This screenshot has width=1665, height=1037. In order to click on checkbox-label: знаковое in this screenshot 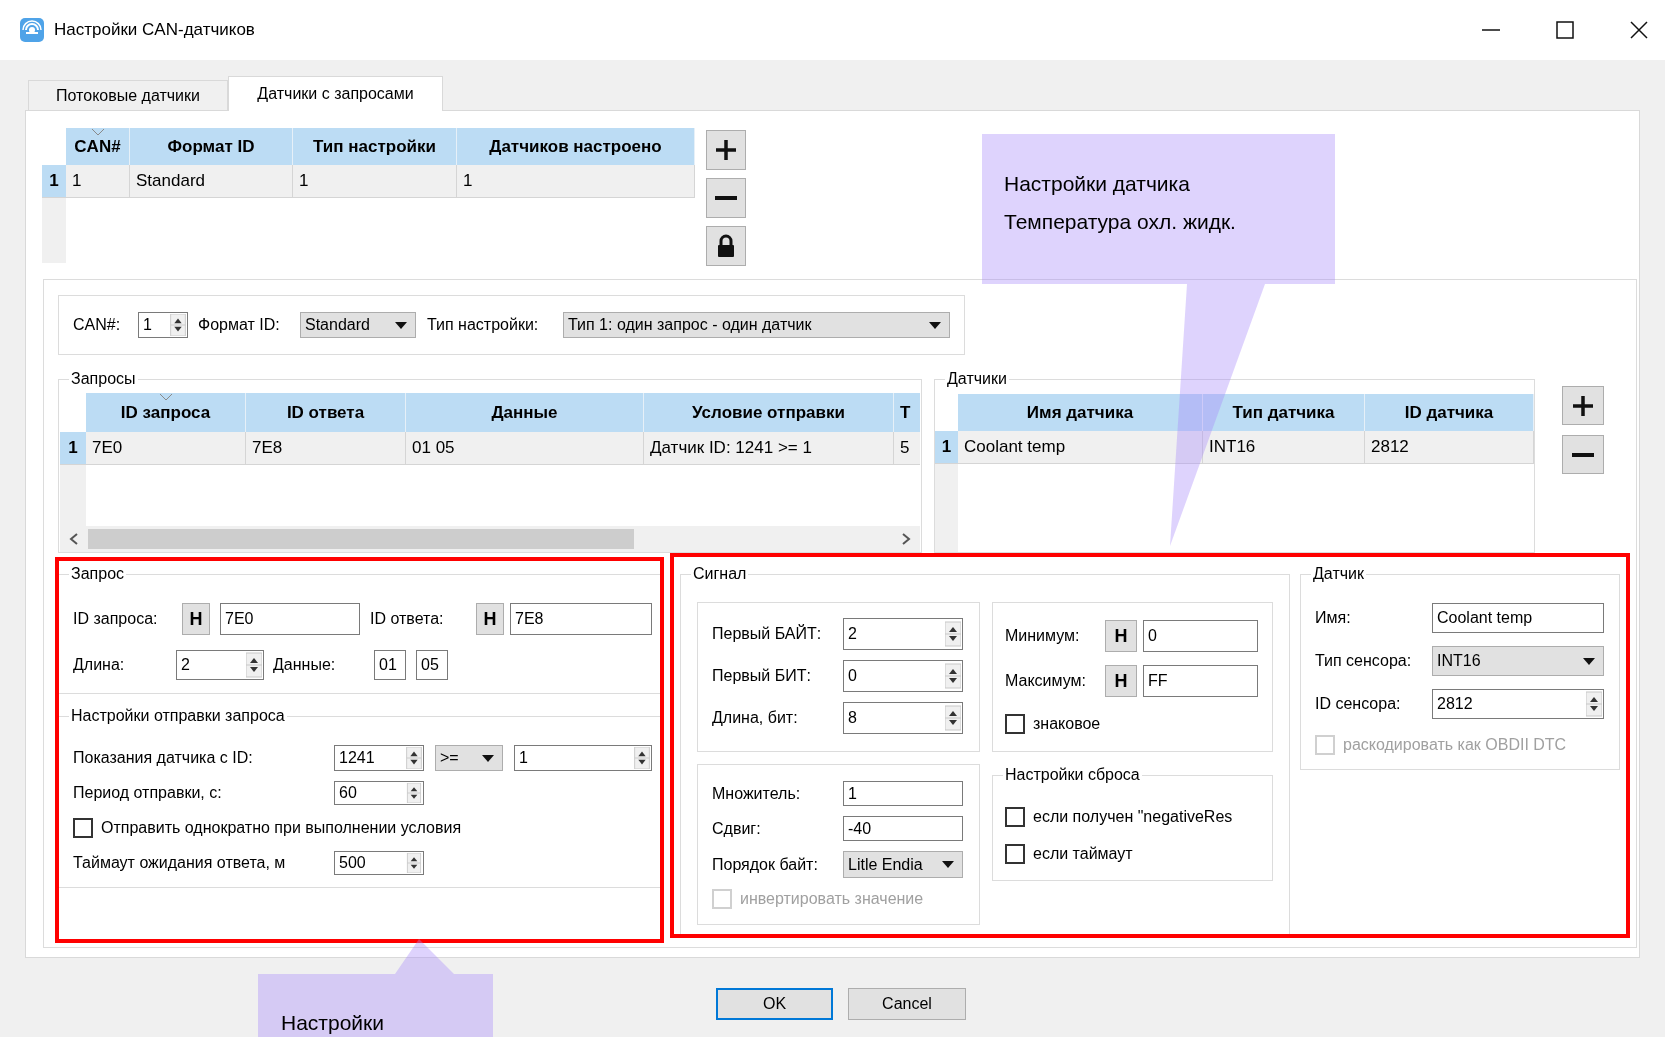, I will do `click(1067, 724)`.